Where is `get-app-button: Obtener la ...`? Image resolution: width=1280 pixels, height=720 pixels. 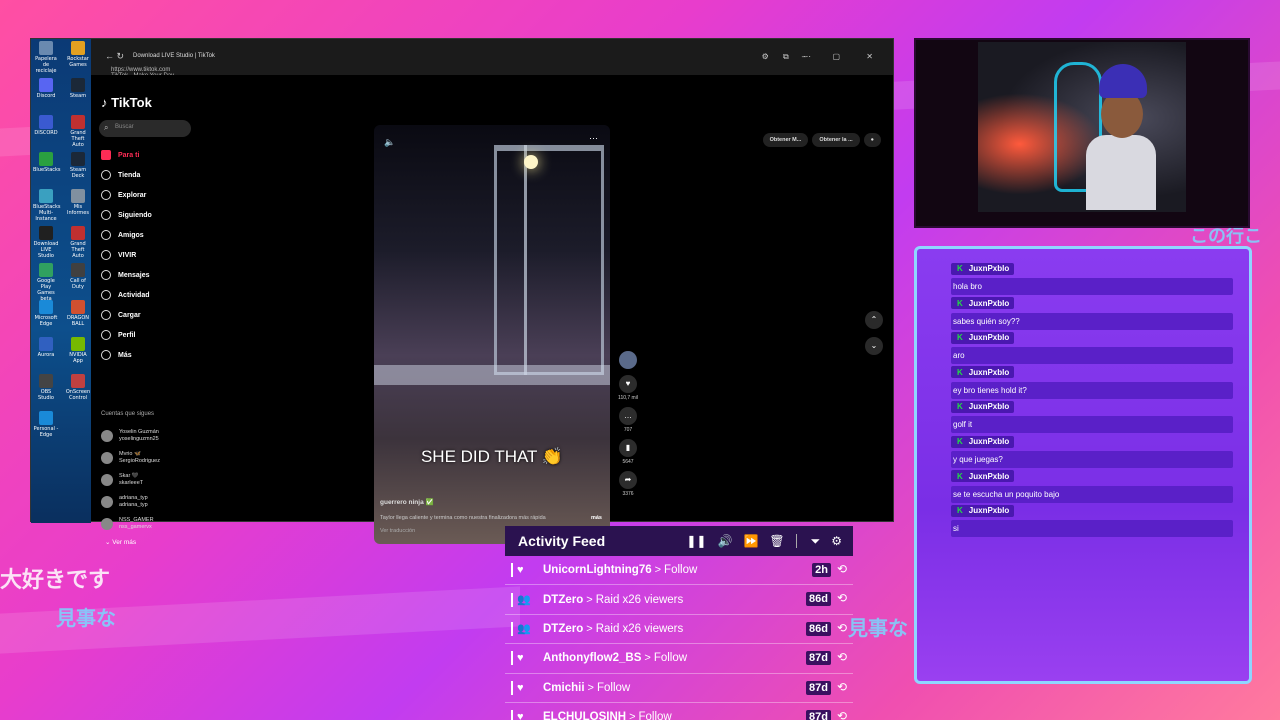 get-app-button: Obtener la ... is located at coordinates (836, 140).